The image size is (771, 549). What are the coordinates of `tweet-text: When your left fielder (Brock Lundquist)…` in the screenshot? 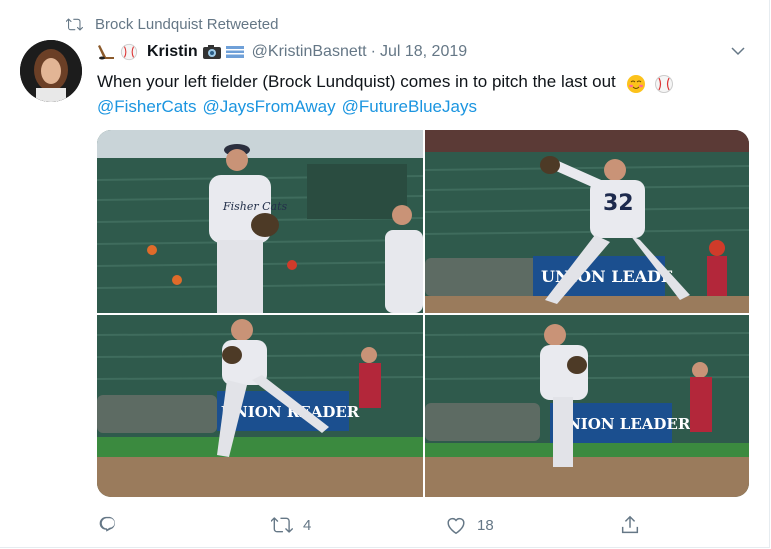 It's located at (422, 94).